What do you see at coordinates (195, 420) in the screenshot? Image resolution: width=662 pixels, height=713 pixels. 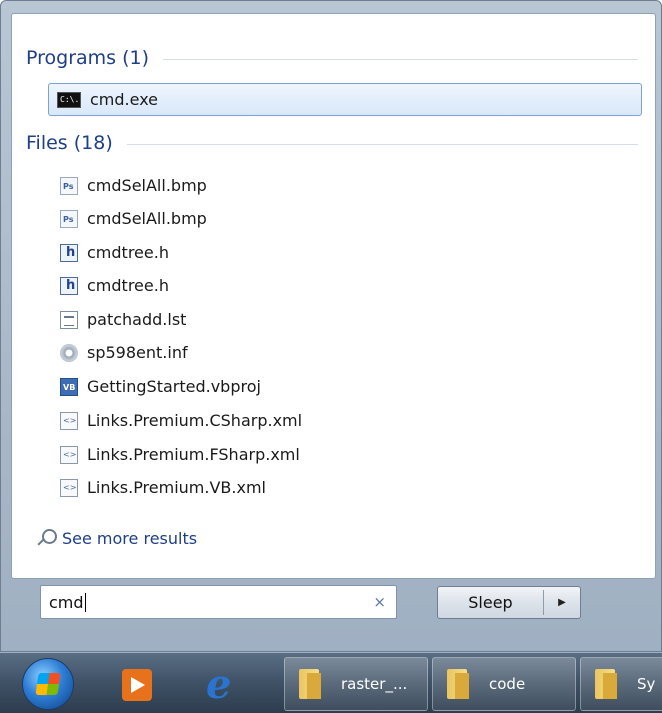 I see `file-label: Links.Premium.CSharp.xml` at bounding box center [195, 420].